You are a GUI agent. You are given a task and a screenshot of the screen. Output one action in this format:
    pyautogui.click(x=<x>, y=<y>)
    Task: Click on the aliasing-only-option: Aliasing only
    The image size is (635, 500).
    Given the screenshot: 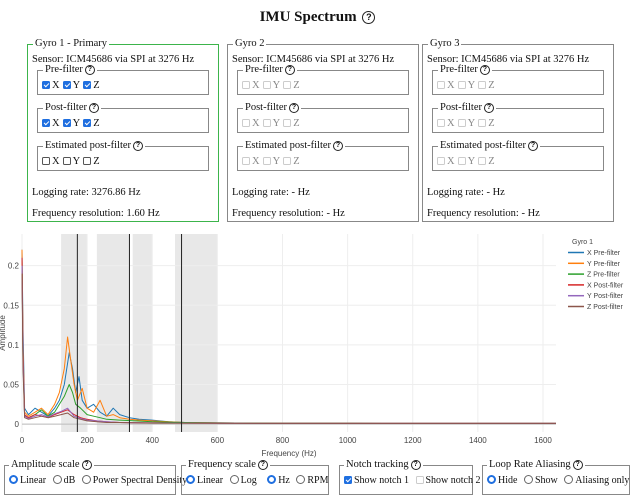 What is the action you would take?
    pyautogui.click(x=596, y=480)
    